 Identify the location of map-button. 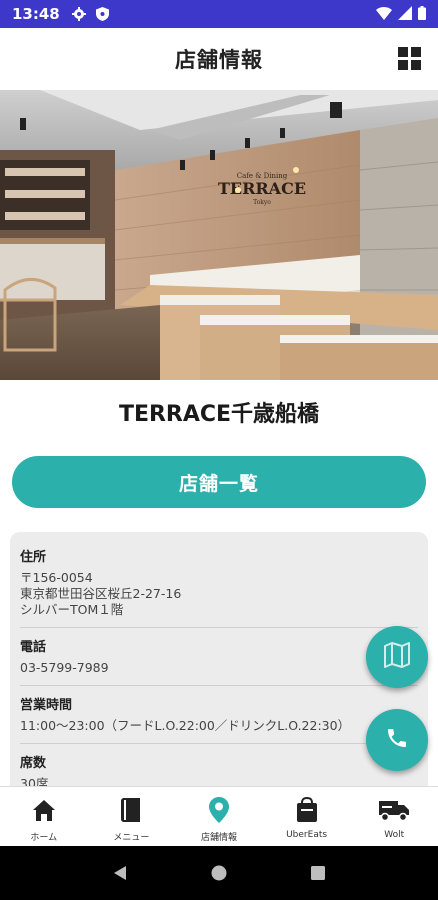
(397, 657).